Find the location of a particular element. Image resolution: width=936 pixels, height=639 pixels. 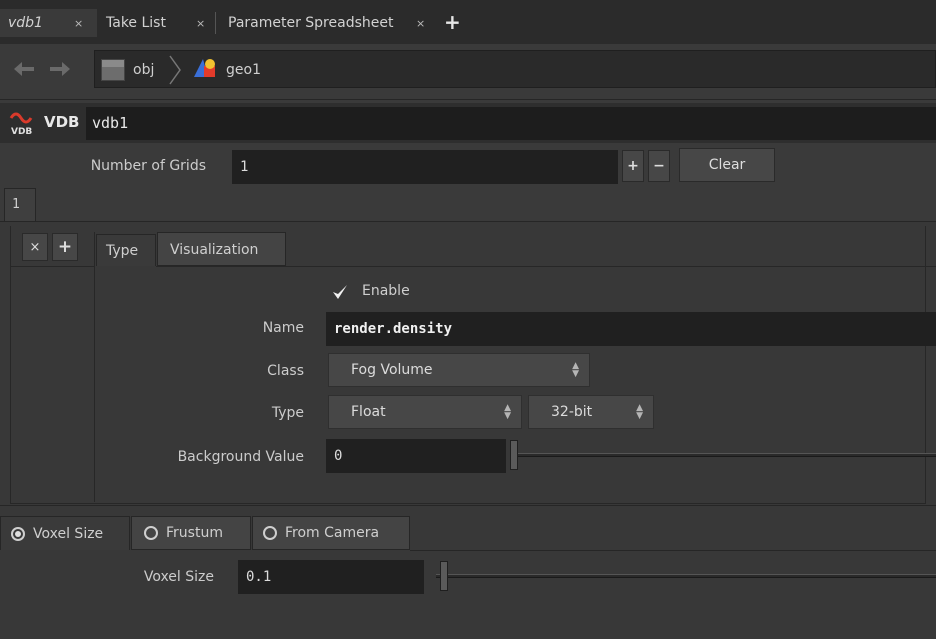

enable-label: Enable is located at coordinates (386, 291).